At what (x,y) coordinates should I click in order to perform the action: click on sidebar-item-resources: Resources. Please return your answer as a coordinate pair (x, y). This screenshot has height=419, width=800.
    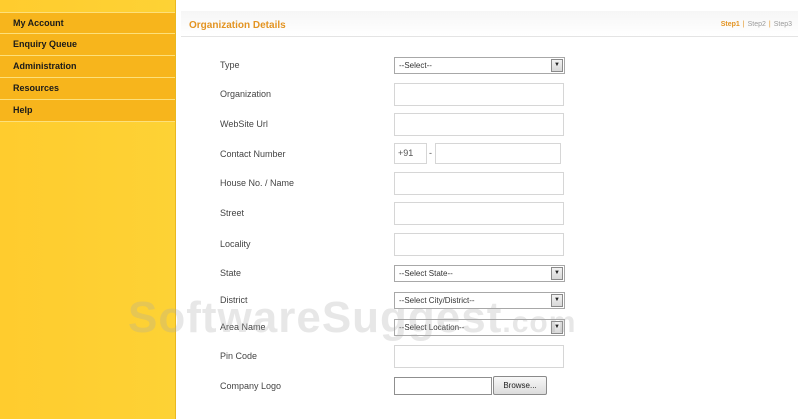
    Looking at the image, I should click on (87, 89).